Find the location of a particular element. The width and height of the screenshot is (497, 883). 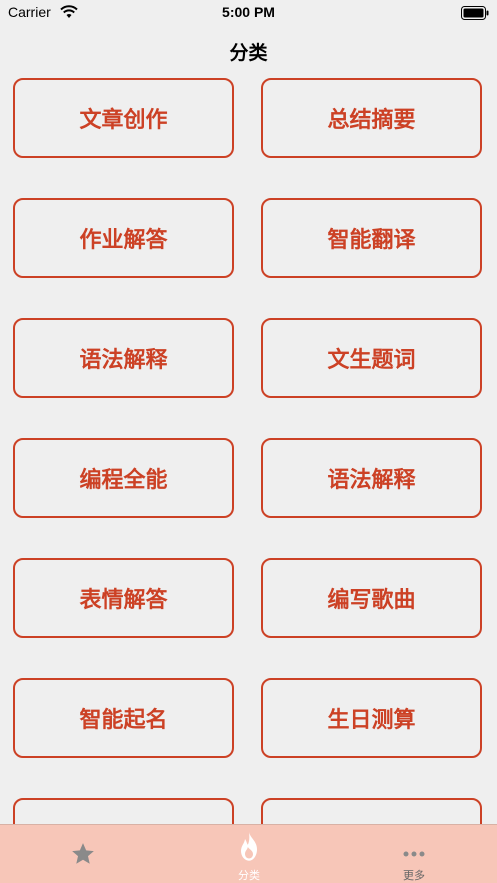

tab-categories: 分类 is located at coordinates (249, 854).